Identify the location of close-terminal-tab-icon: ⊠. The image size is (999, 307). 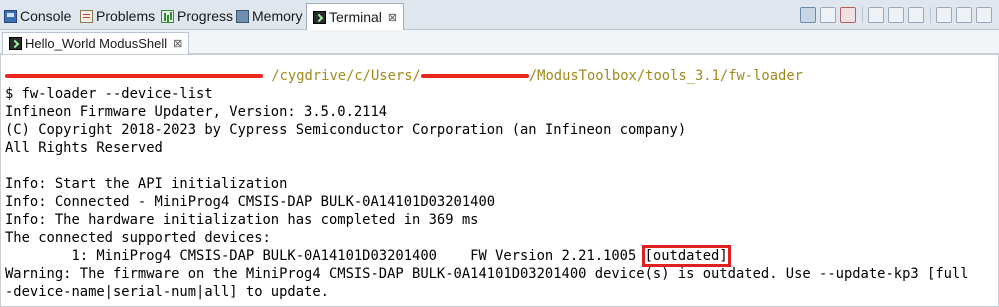
(392, 17).